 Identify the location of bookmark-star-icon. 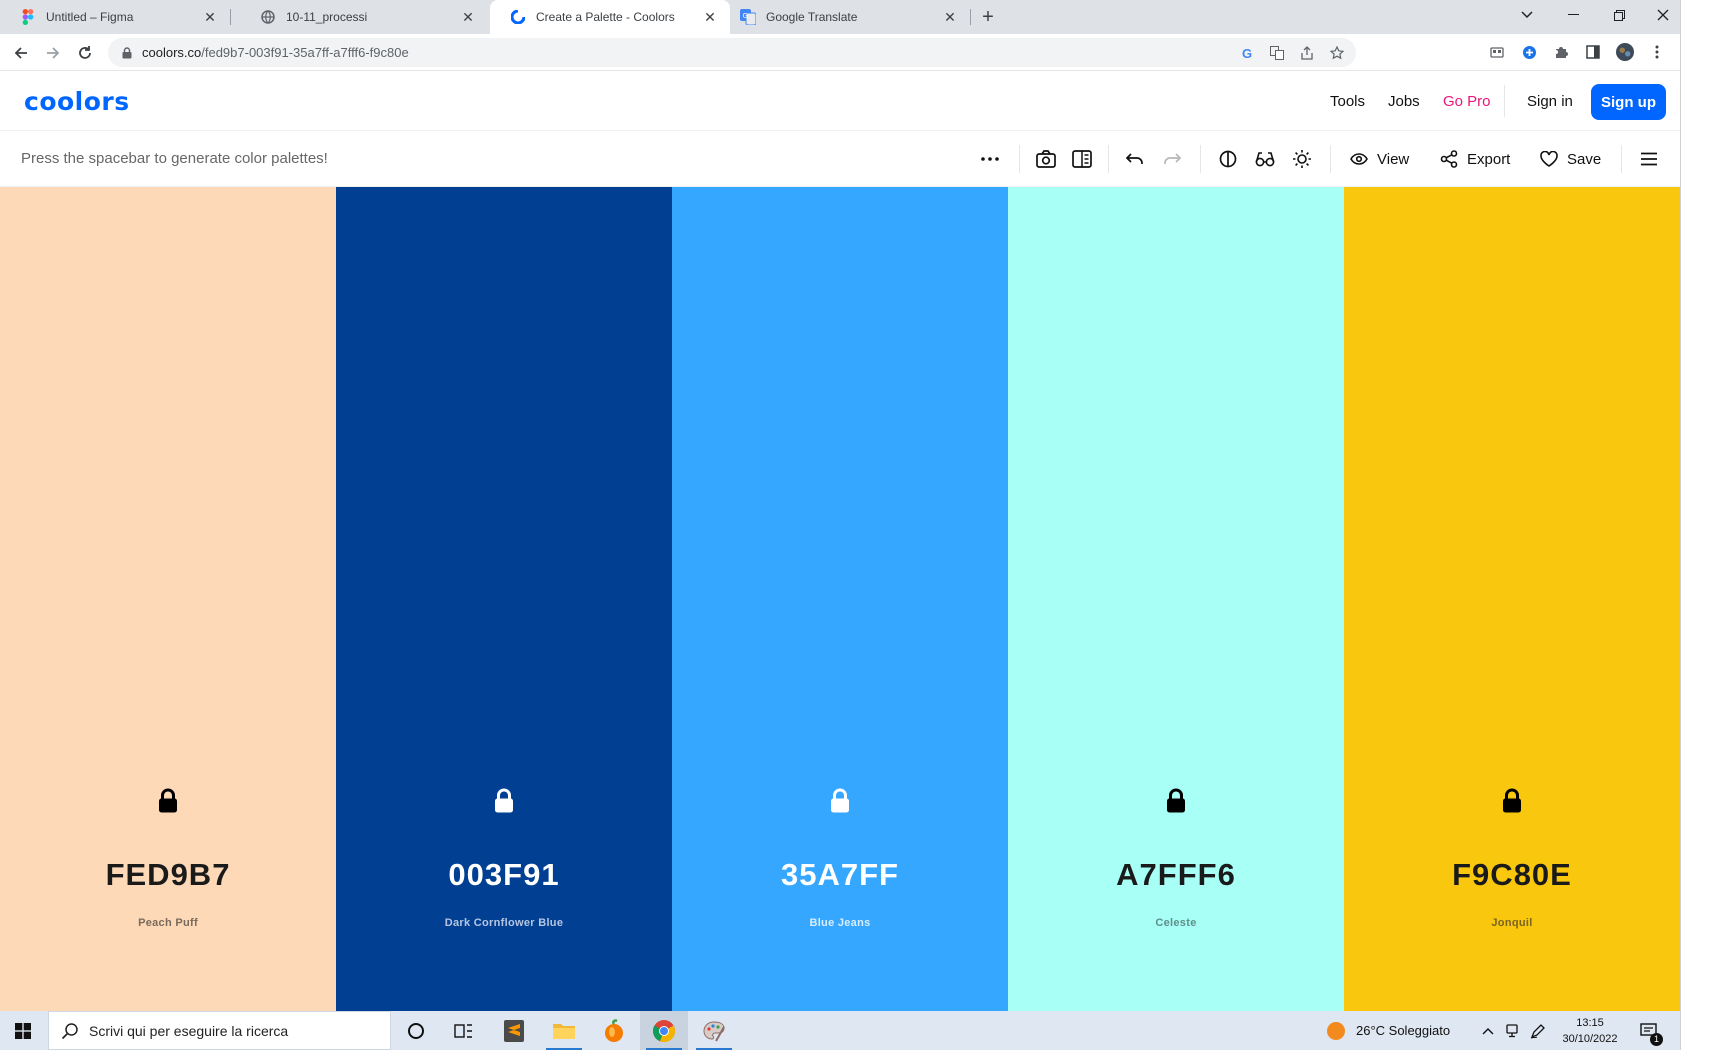
(1337, 53).